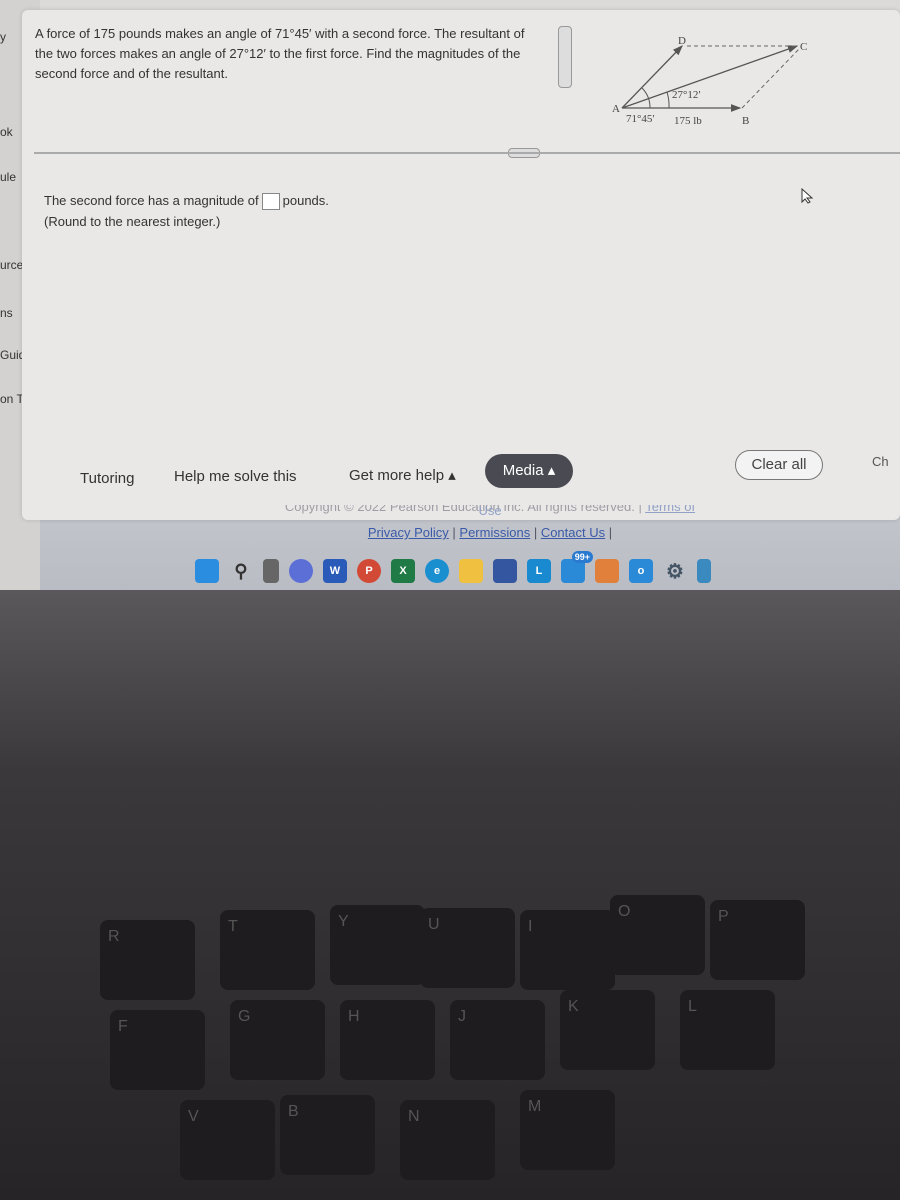 The width and height of the screenshot is (900, 1200). I want to click on label-force: 175 lb, so click(688, 120).